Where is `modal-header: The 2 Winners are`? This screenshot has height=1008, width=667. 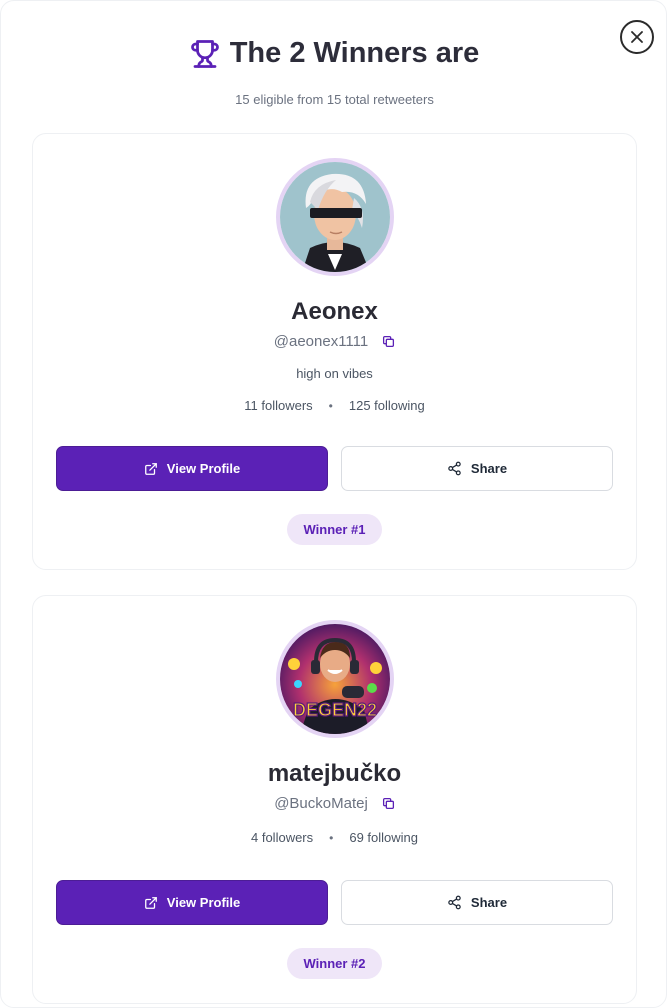
modal-header: The 2 Winners are is located at coordinates (334, 53).